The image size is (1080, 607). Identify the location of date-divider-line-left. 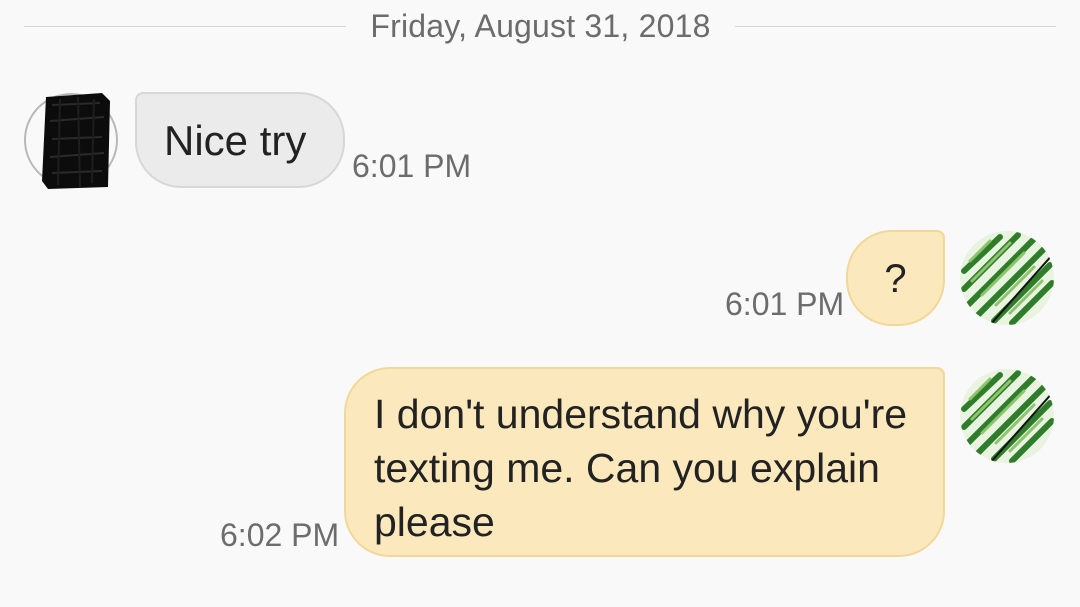
(185, 26).